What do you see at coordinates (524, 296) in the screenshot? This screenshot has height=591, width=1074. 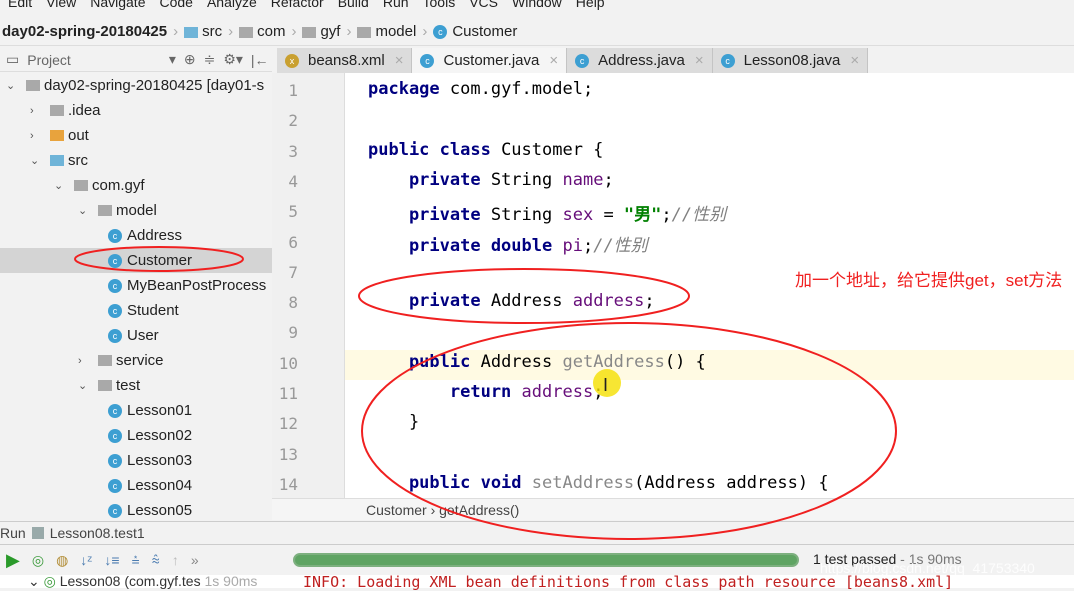 I see `ellipse-address-field` at bounding box center [524, 296].